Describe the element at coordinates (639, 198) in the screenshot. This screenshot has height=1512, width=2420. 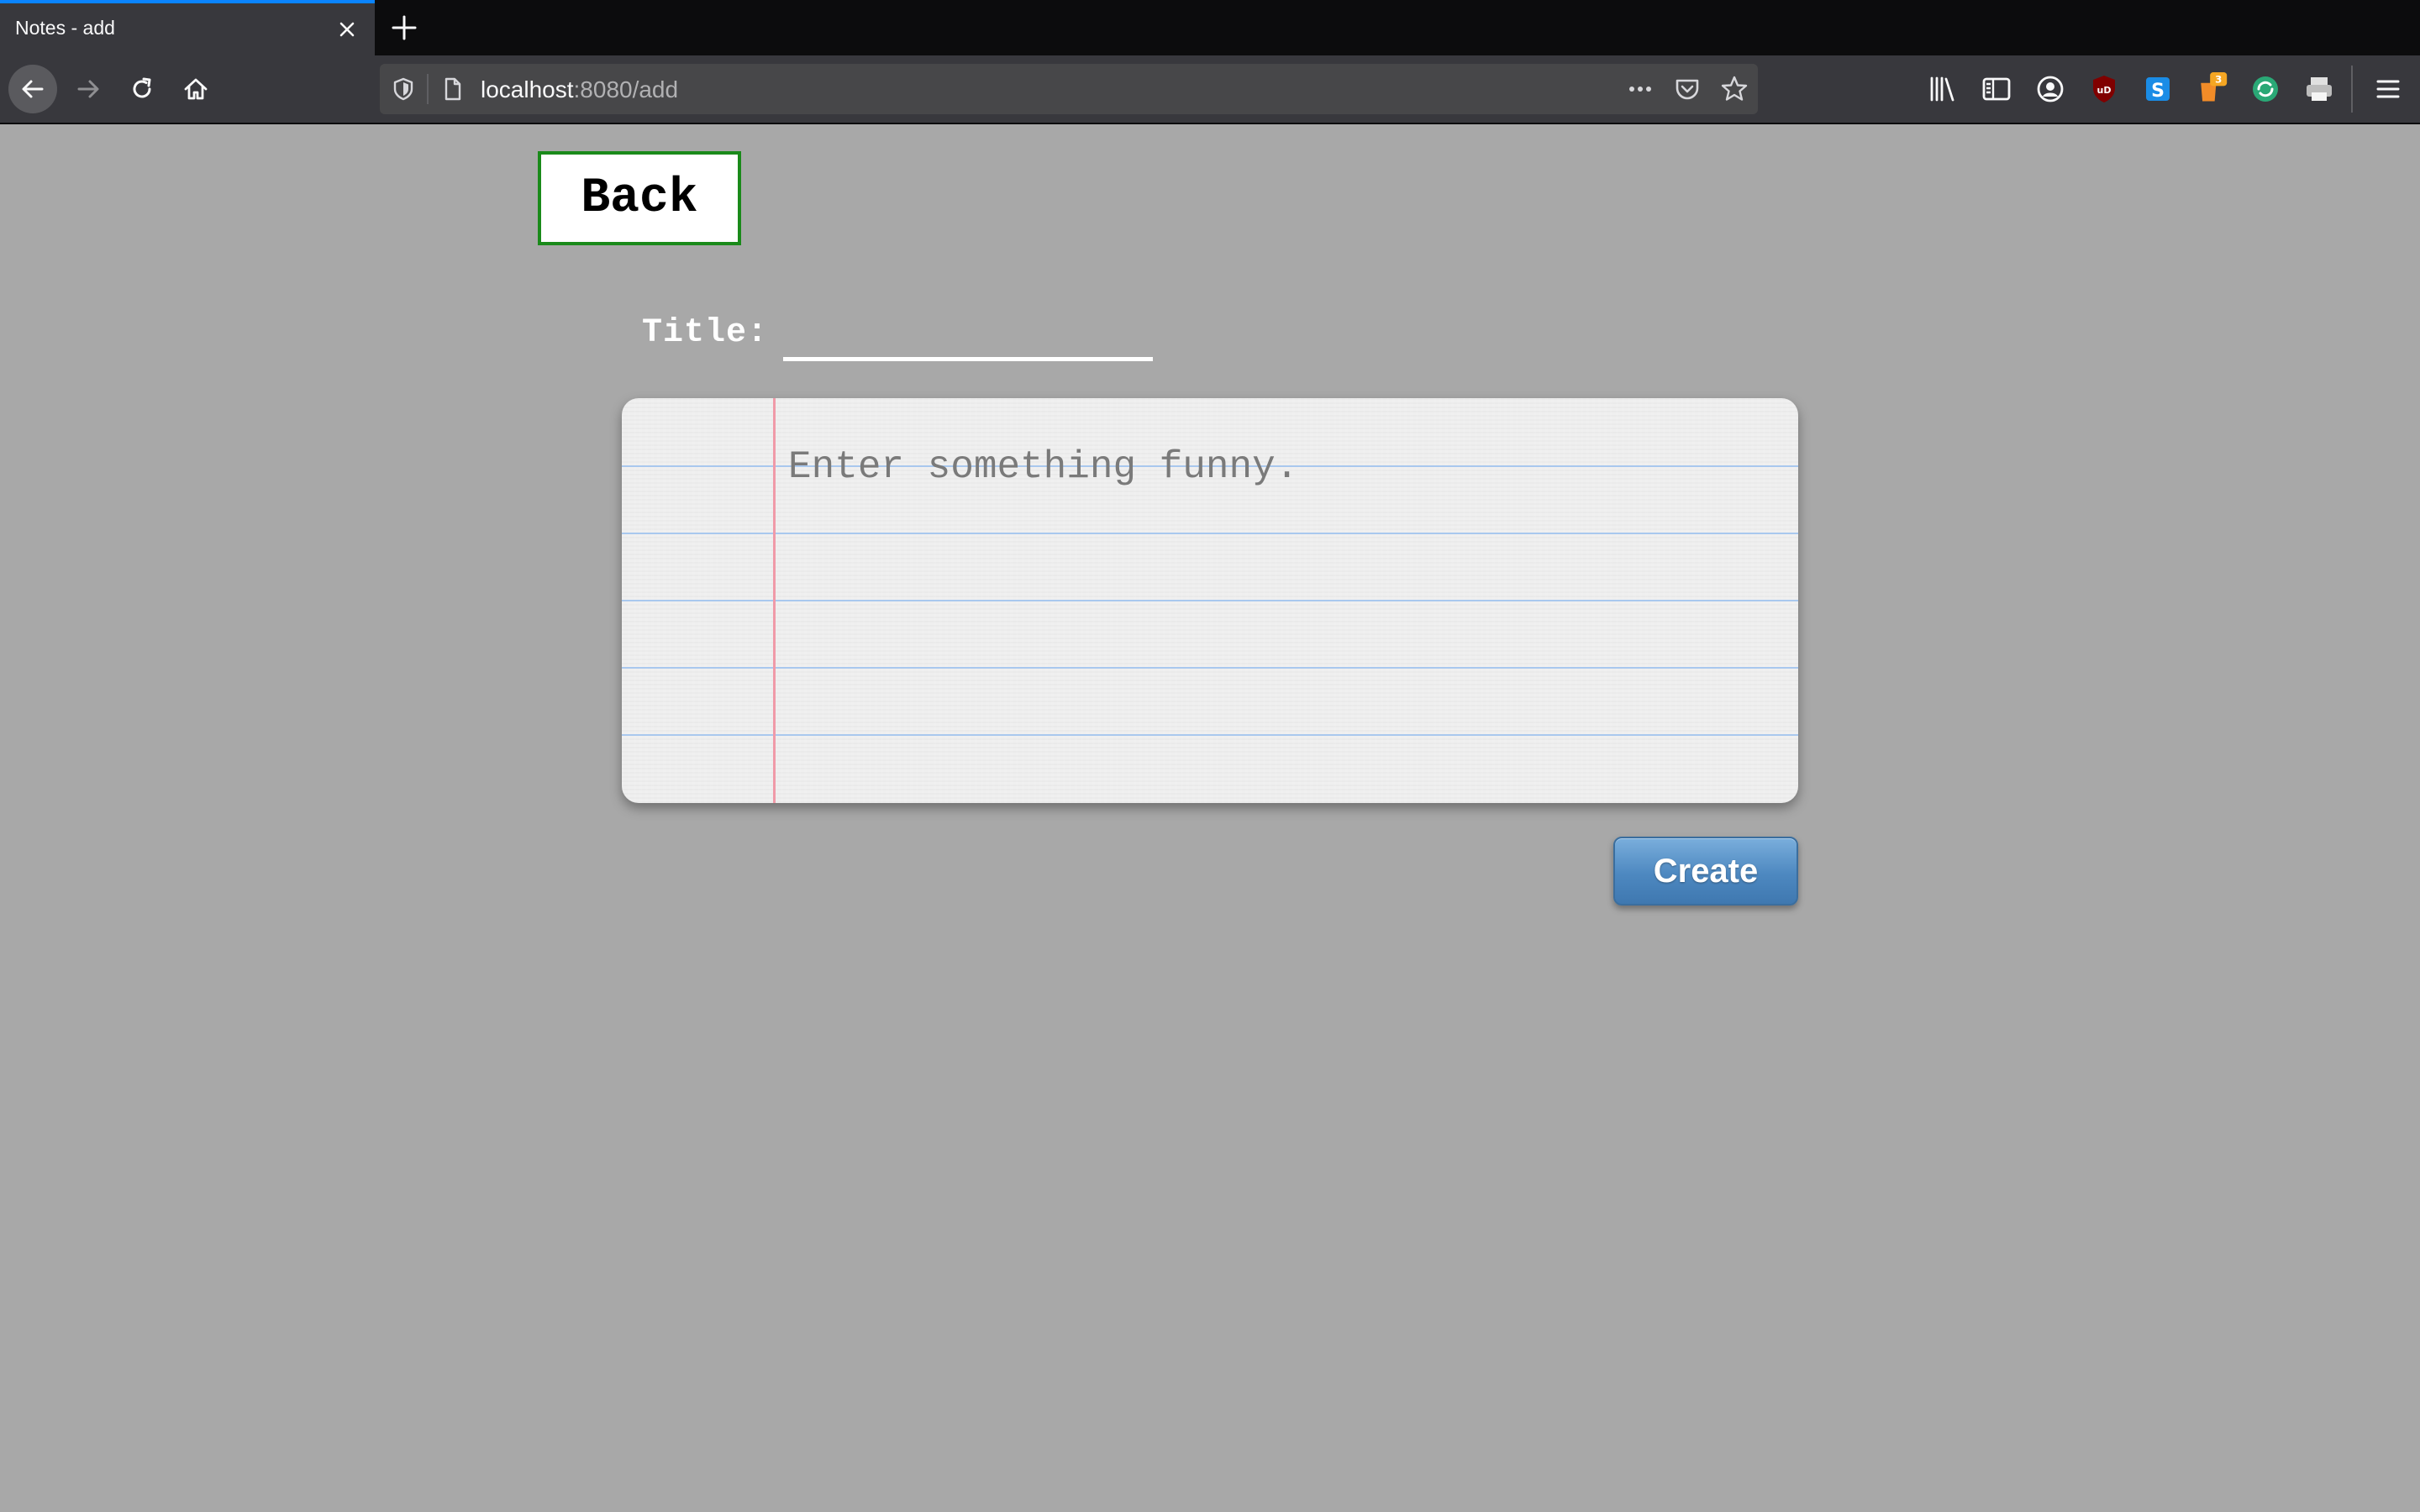
I see `back-button: Back` at that location.